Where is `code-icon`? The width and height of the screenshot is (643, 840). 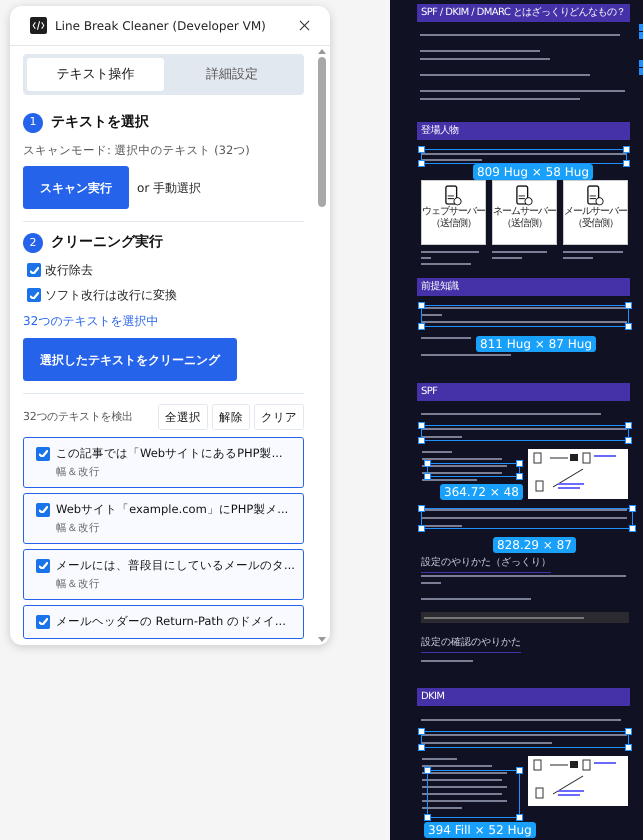
code-icon is located at coordinates (38, 25).